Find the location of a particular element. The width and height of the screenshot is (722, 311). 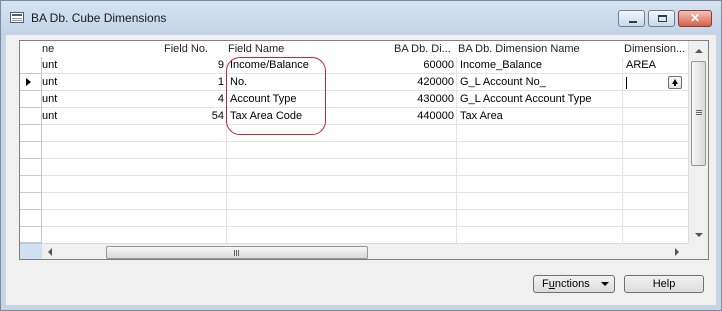

dimension-code-cell: 420000 is located at coordinates (422, 82).